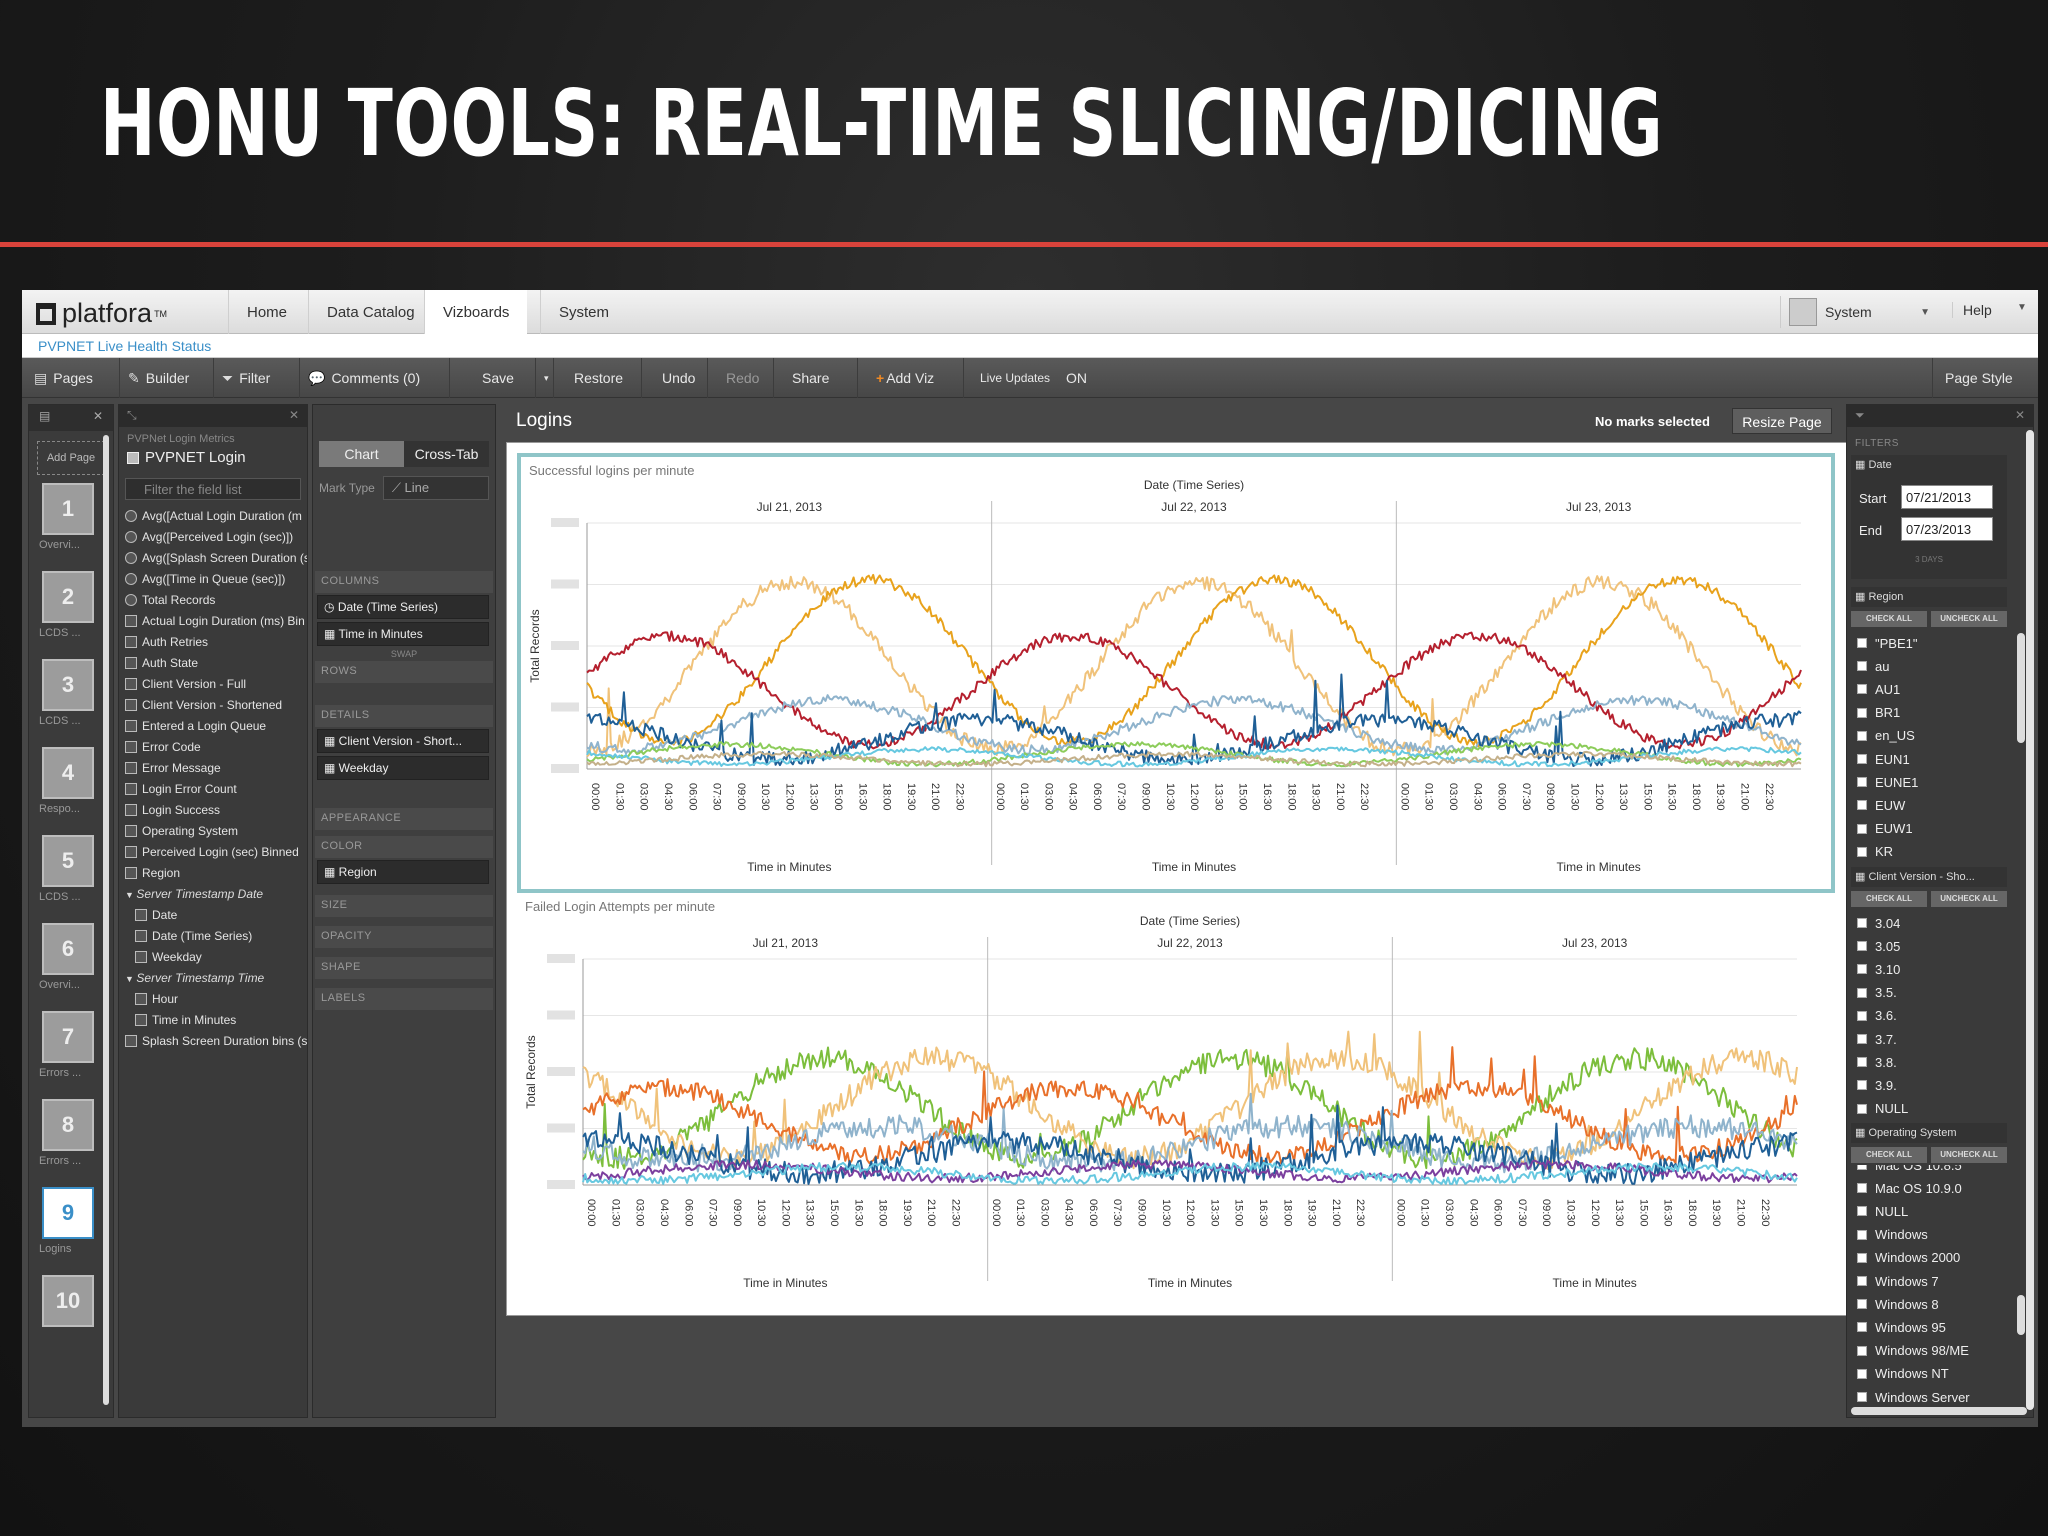 The image size is (2048, 1536). I want to click on viz-title: Logins, so click(544, 421).